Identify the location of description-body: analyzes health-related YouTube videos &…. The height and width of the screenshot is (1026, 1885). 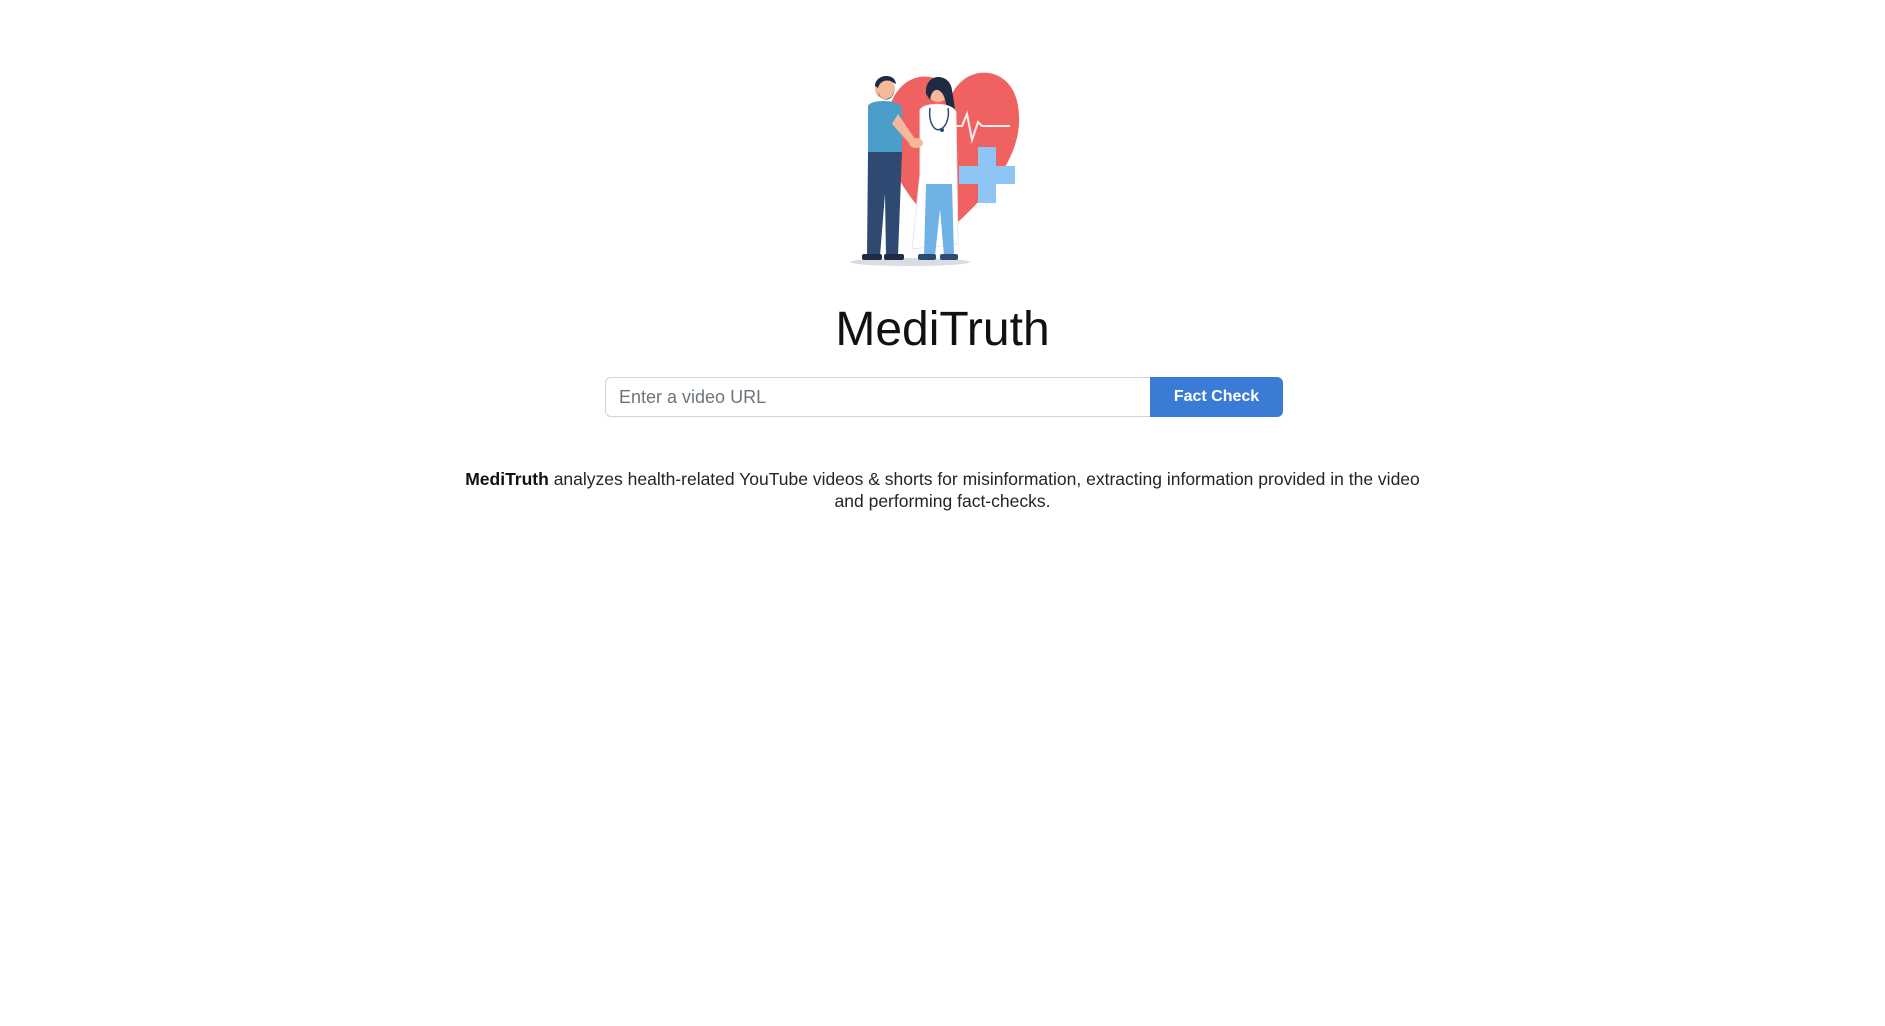
(984, 490).